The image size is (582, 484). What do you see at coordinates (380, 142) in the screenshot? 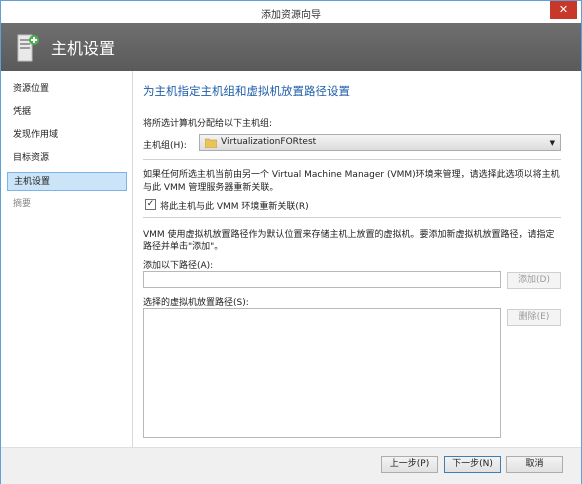
I see `host-group-dropdown: VirtualizationFORtest ▼` at bounding box center [380, 142].